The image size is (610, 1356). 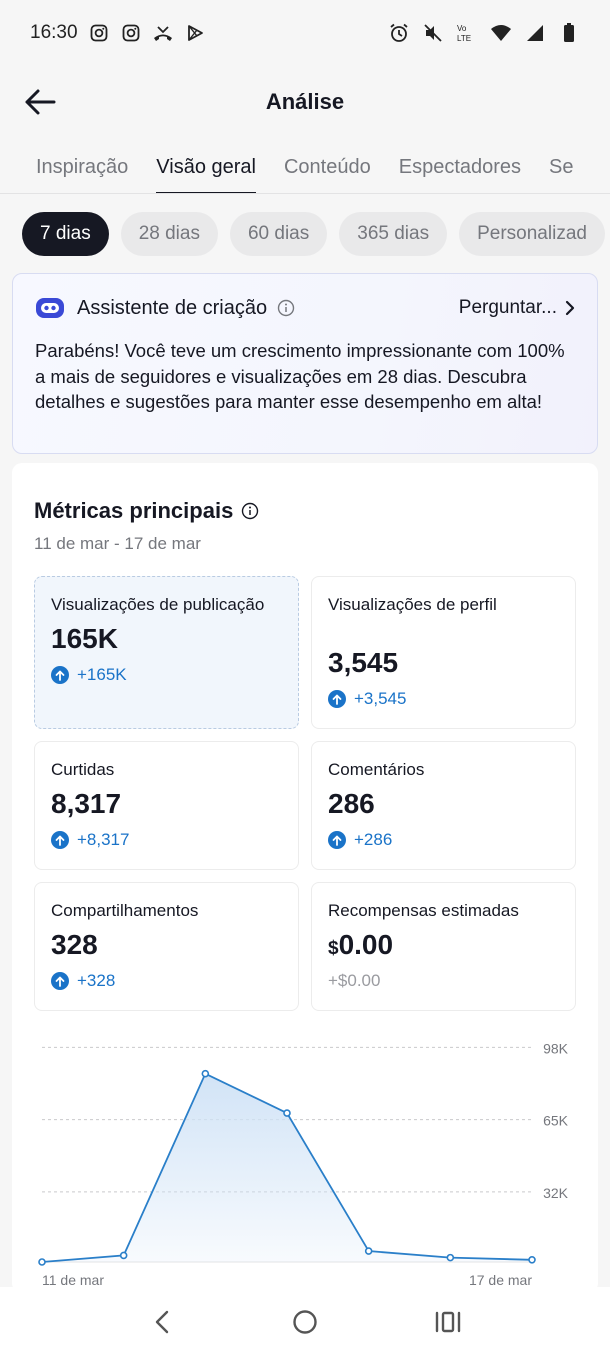 I want to click on chip-custom: Personalizad, so click(x=532, y=234).